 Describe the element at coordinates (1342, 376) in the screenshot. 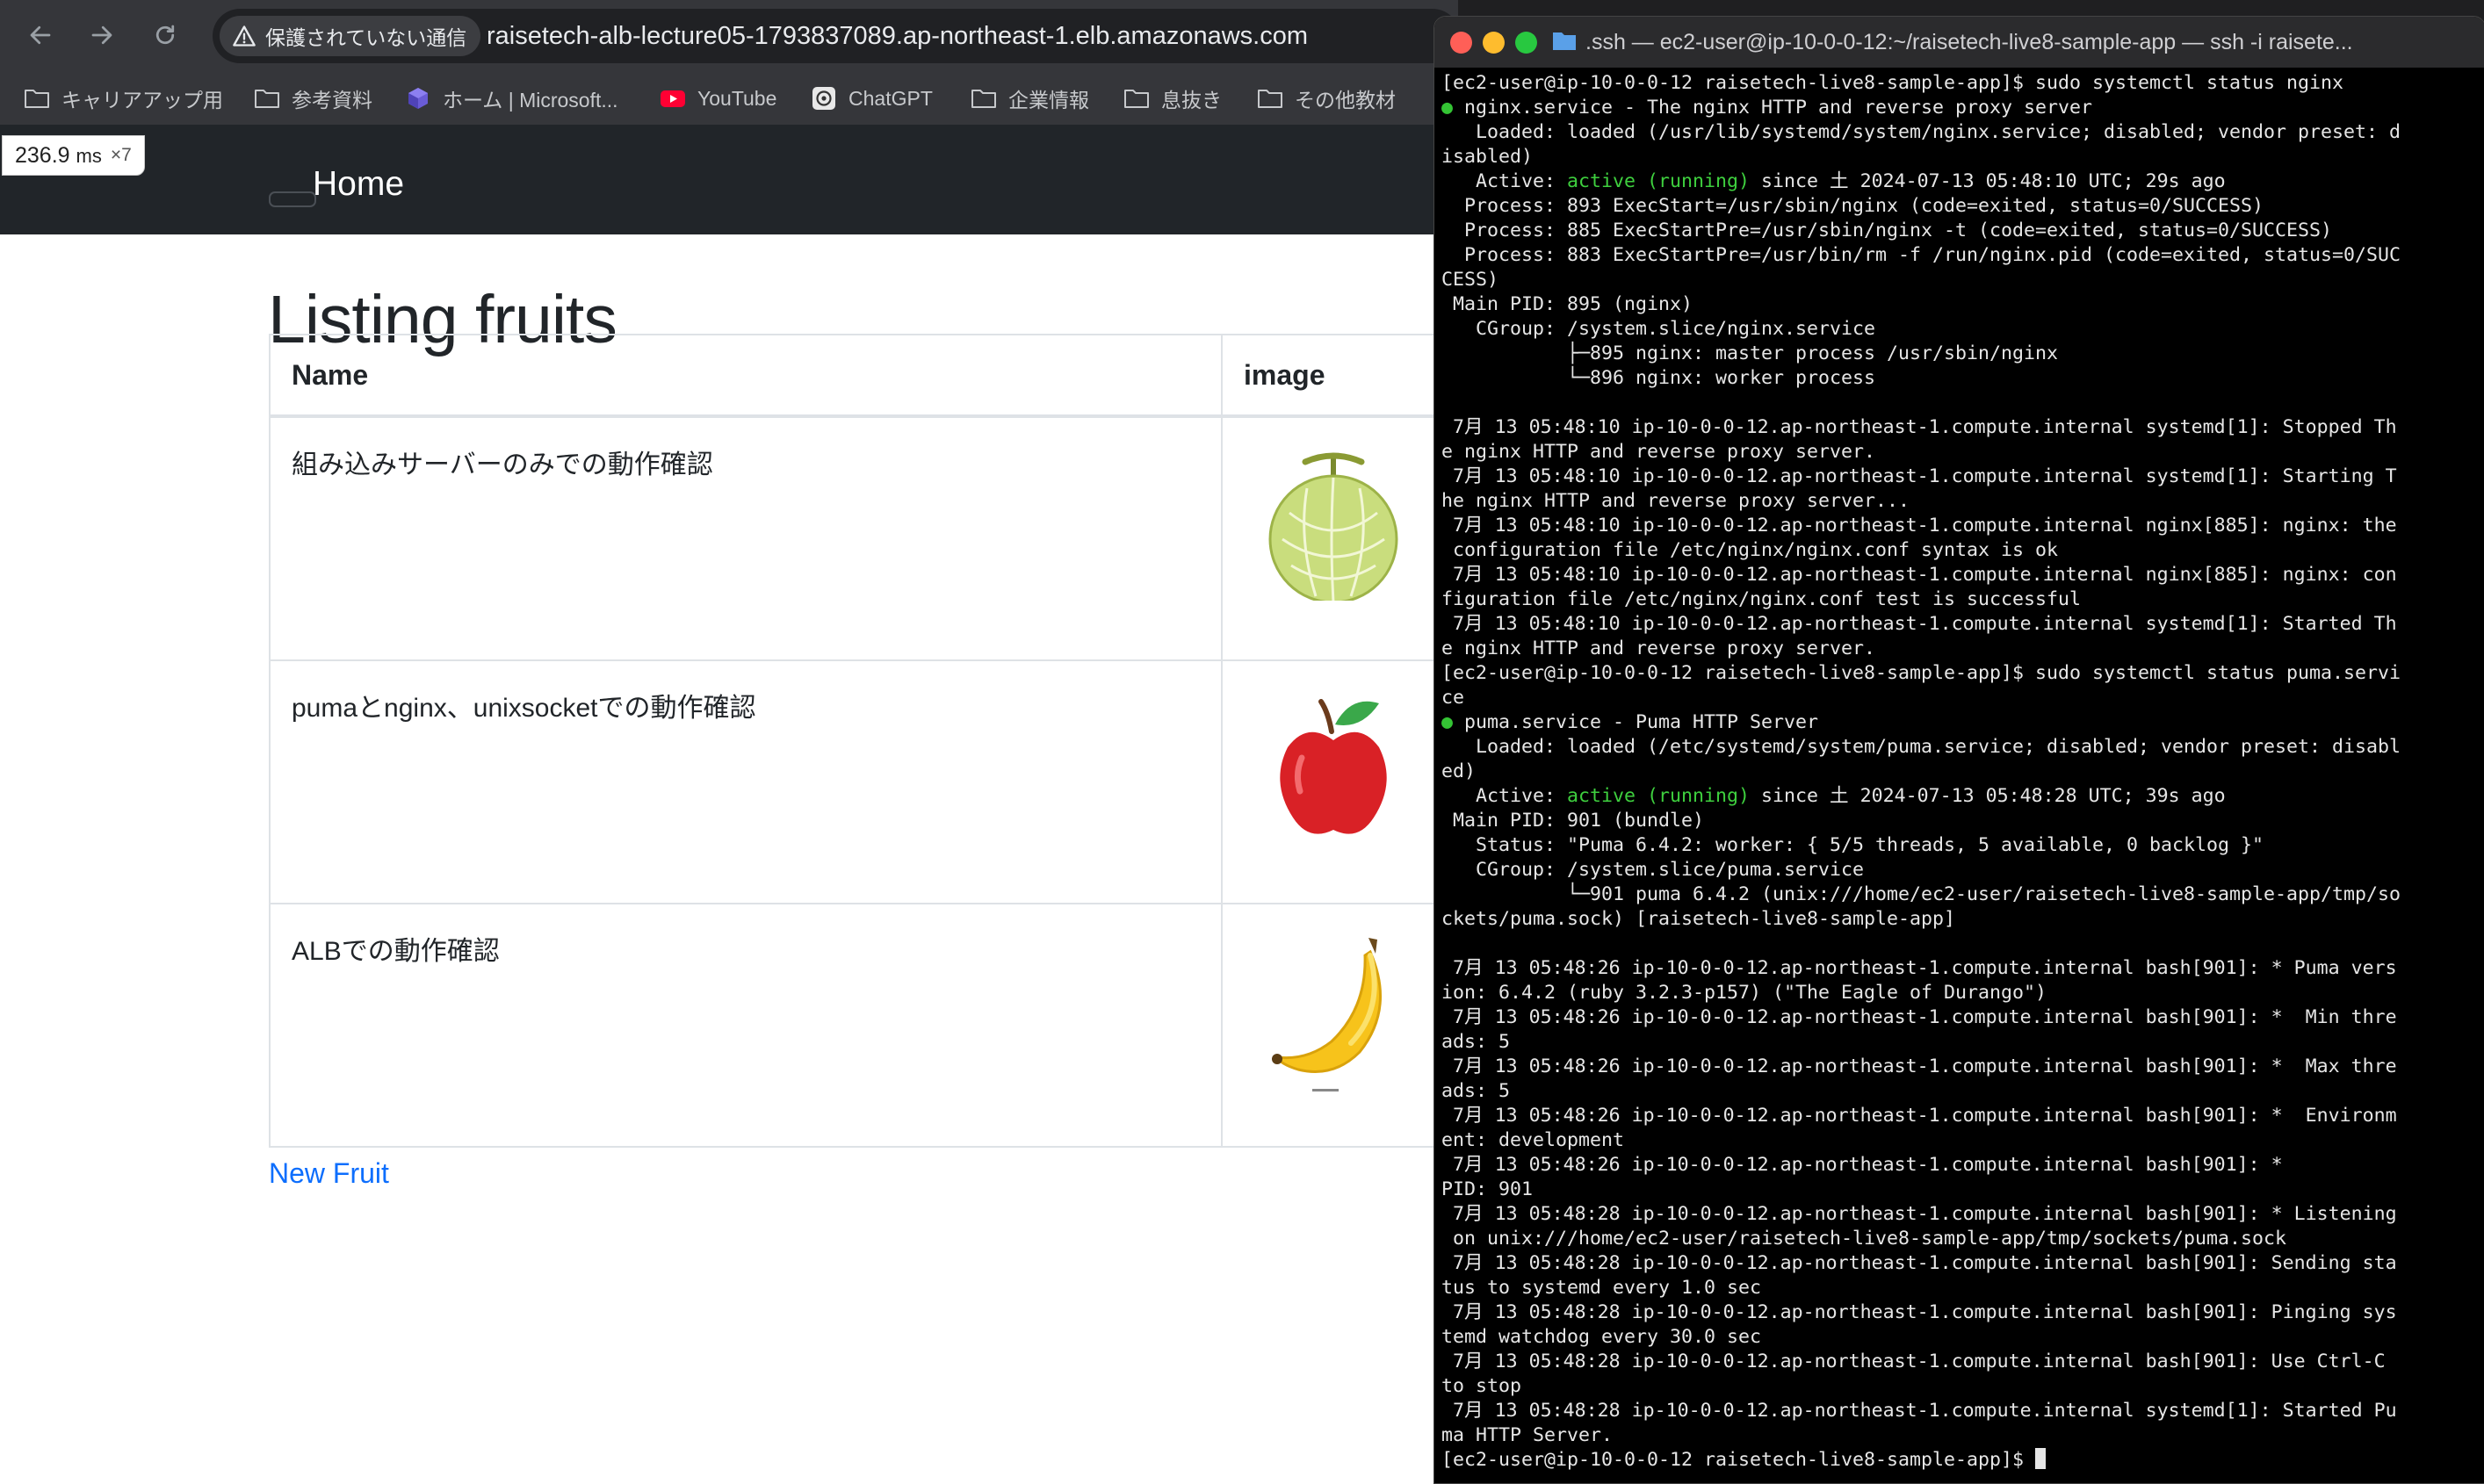

I see `column-header-image: image` at that location.